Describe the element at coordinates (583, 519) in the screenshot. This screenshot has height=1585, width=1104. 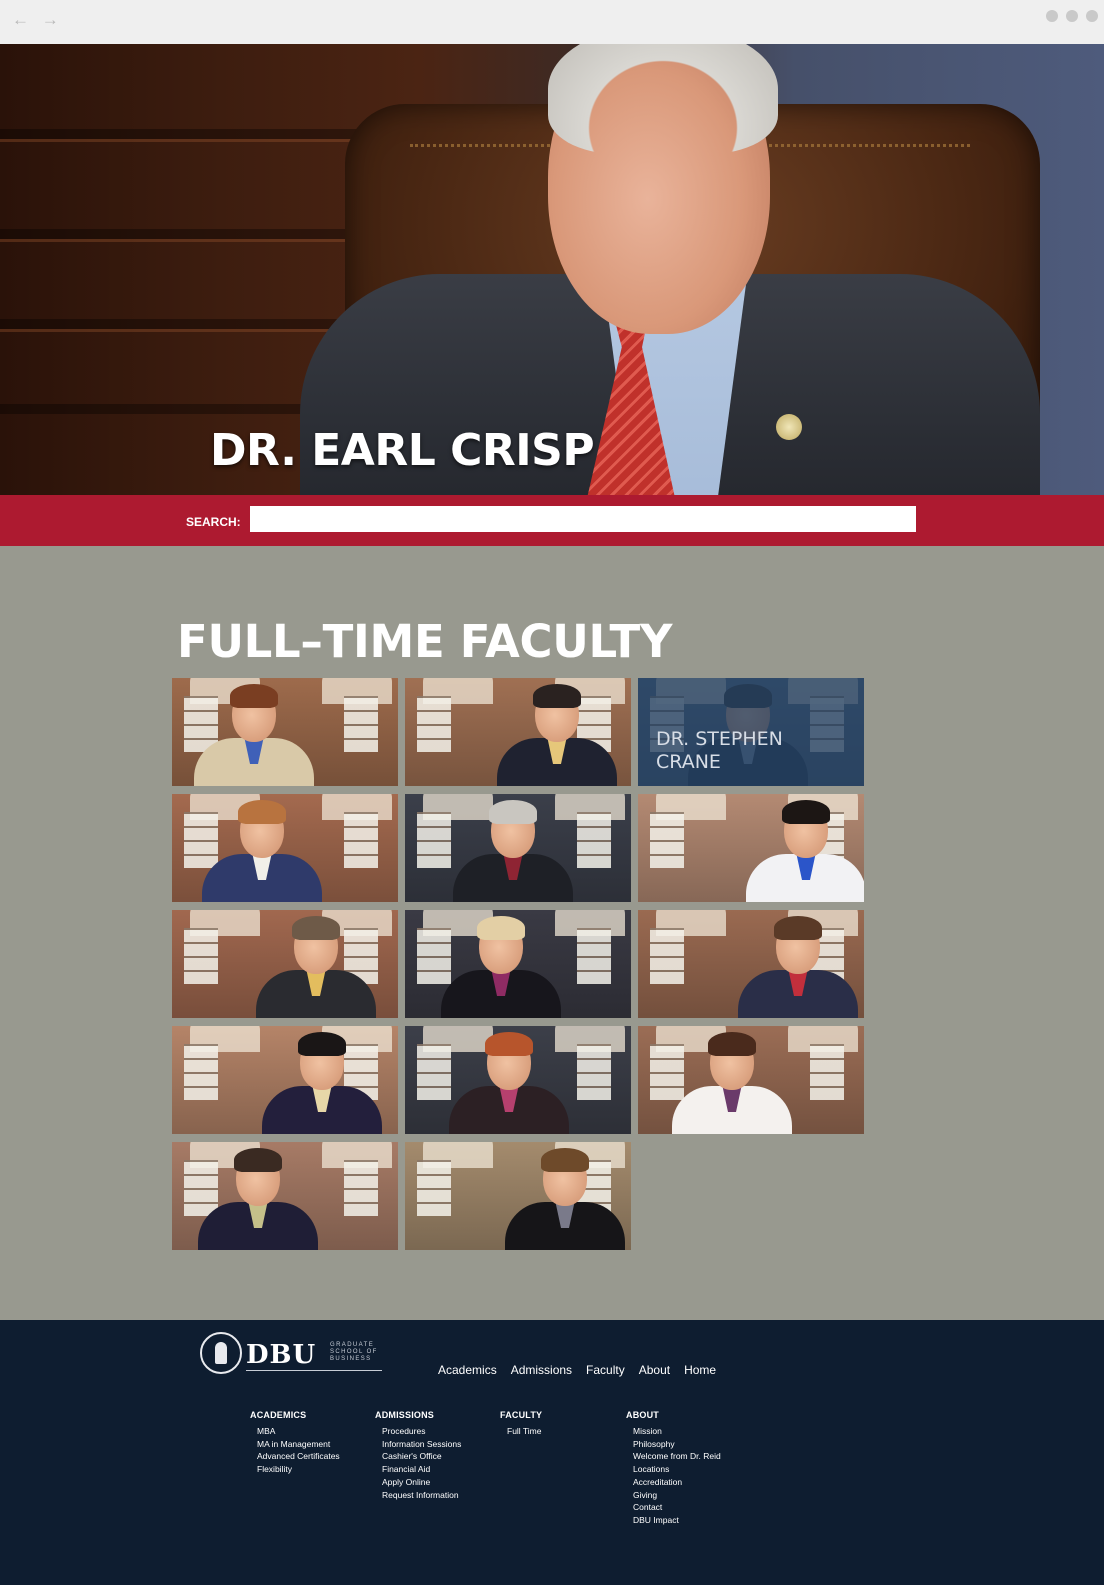
I see `search-input` at that location.